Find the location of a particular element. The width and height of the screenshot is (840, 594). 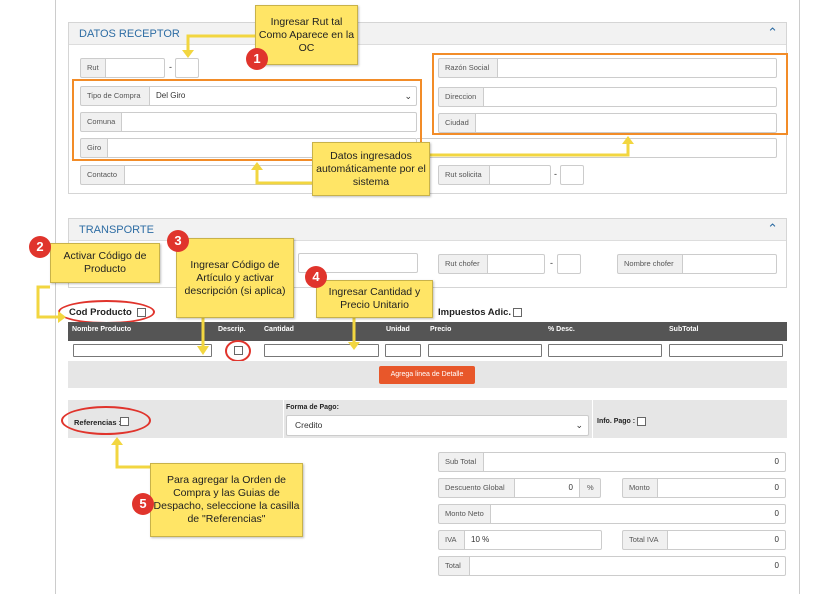

arrow-auto-right is located at coordinates (530, 149).